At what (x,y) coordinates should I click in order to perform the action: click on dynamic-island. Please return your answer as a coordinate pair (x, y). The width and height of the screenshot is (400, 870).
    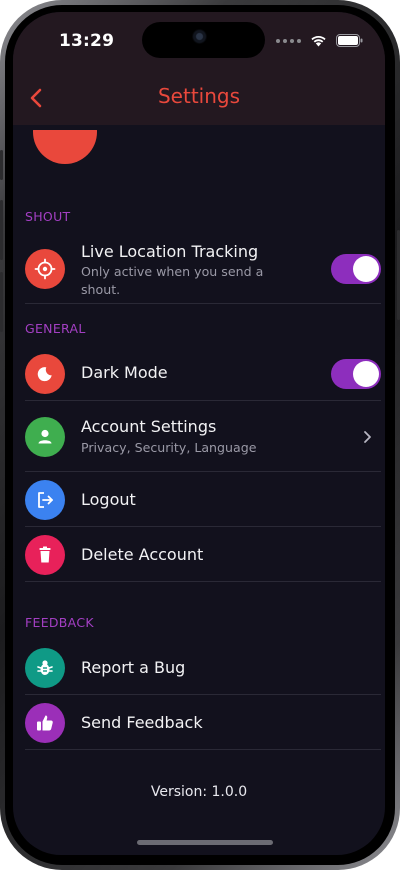
    Looking at the image, I should click on (203, 40).